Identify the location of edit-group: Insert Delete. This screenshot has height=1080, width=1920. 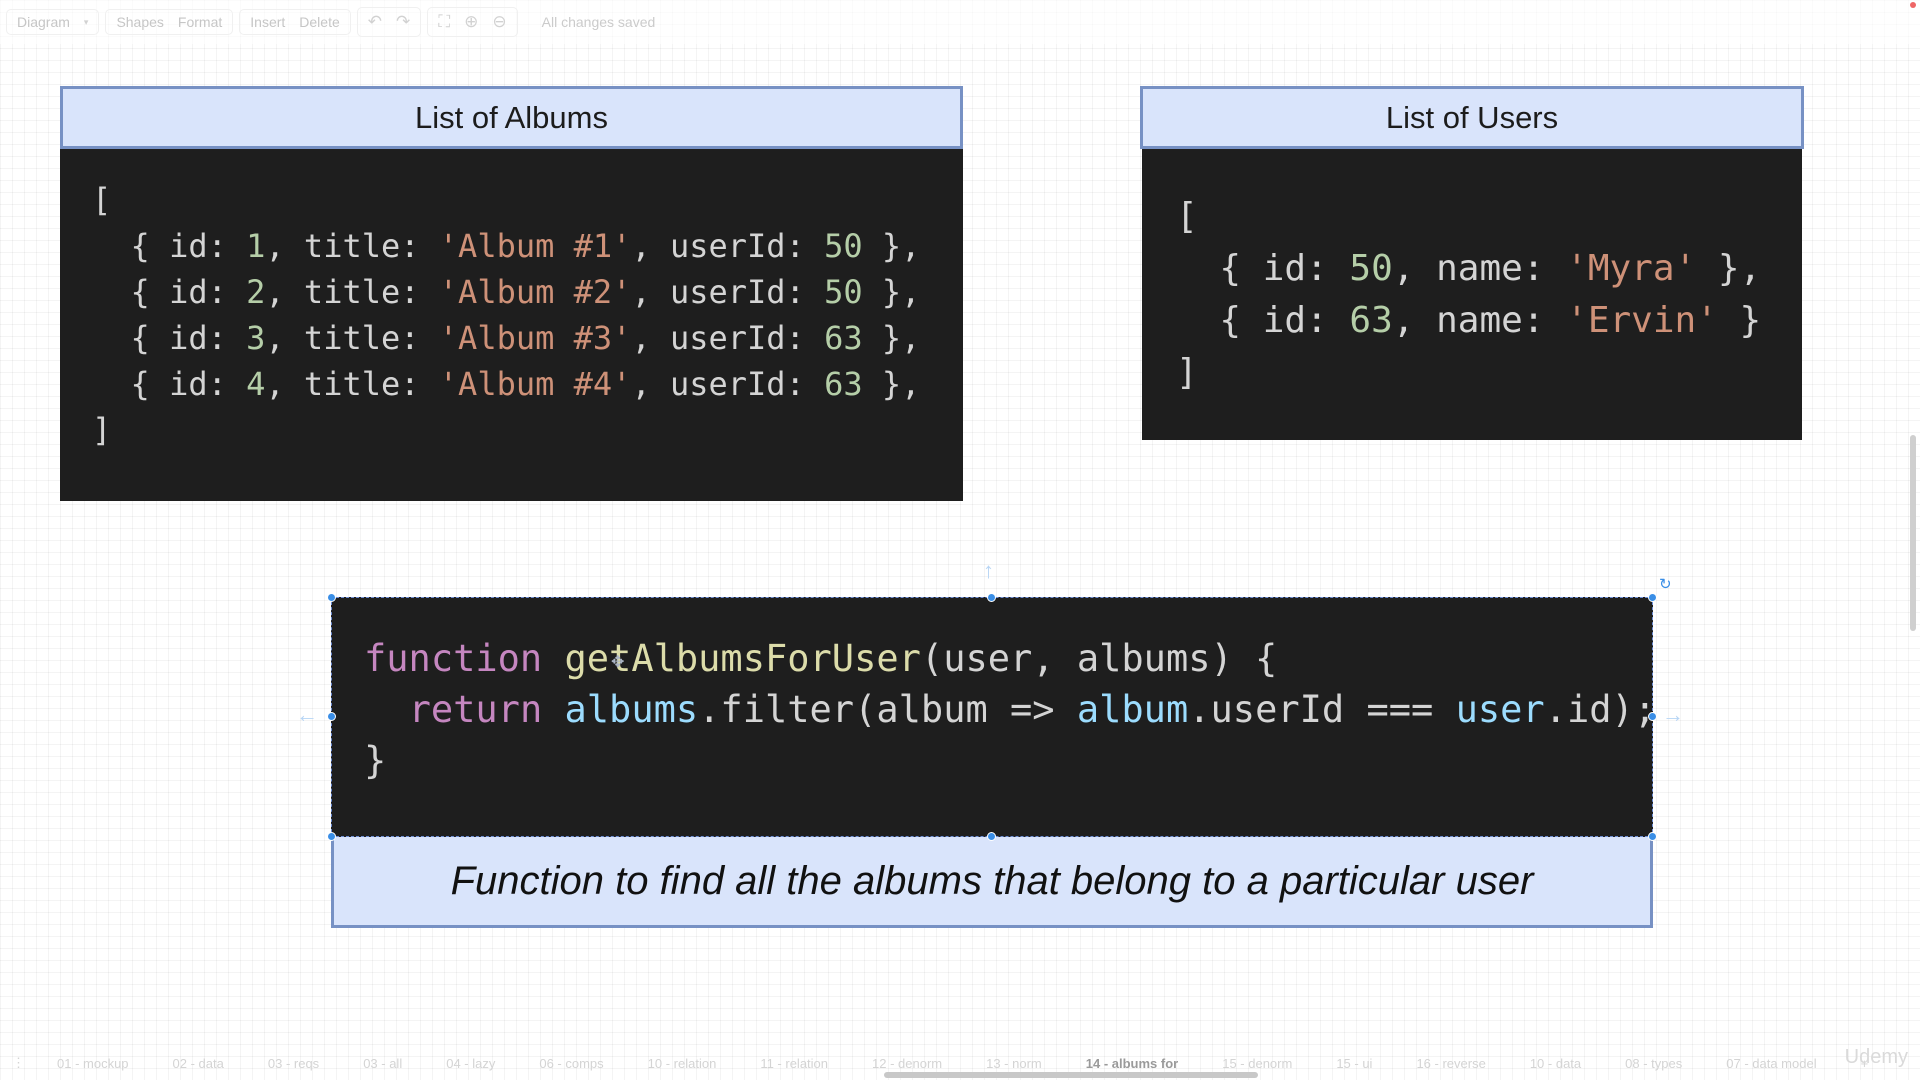
(295, 22).